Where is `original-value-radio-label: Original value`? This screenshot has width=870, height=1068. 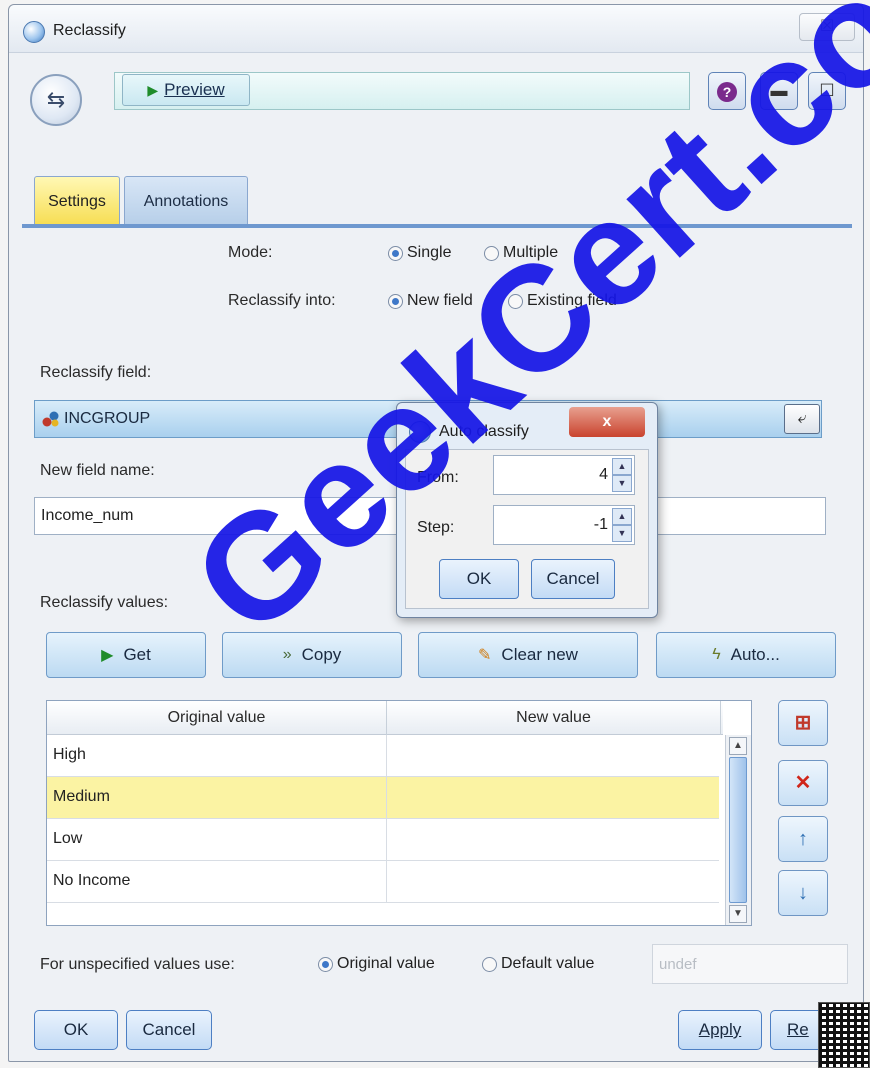
original-value-radio-label: Original value is located at coordinates (386, 963).